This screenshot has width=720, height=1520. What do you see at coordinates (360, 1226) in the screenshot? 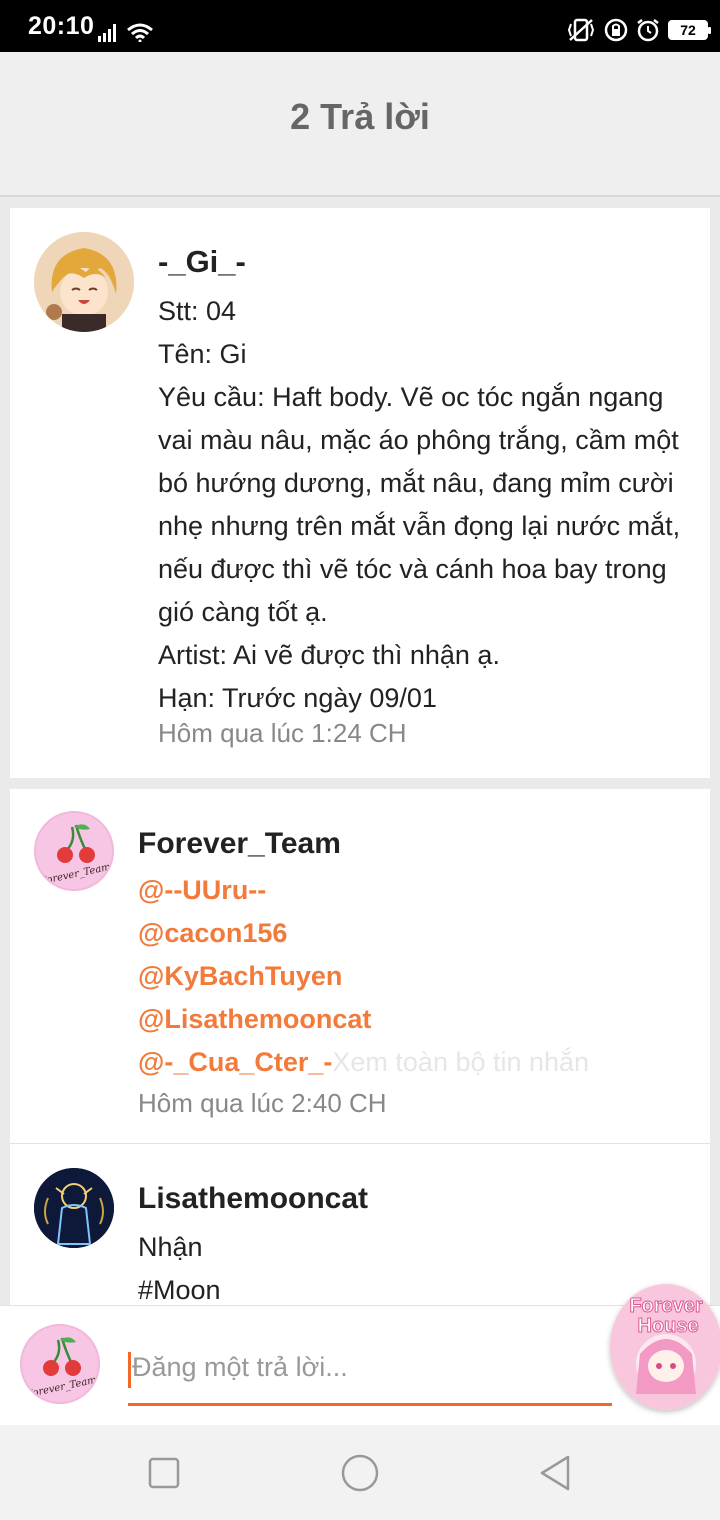
I see `reply-item: Lisathemooncat Nhận #Moon` at bounding box center [360, 1226].